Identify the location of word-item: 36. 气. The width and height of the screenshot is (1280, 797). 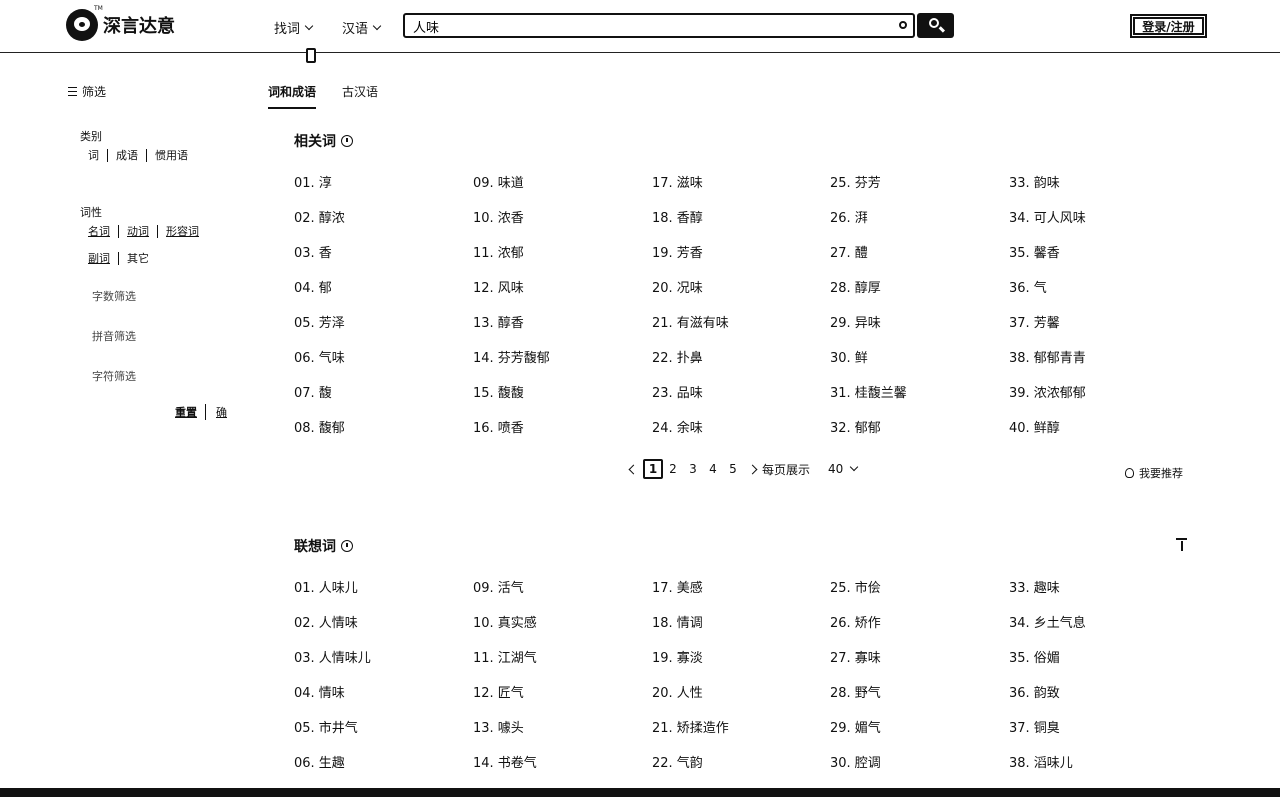
(1028, 286).